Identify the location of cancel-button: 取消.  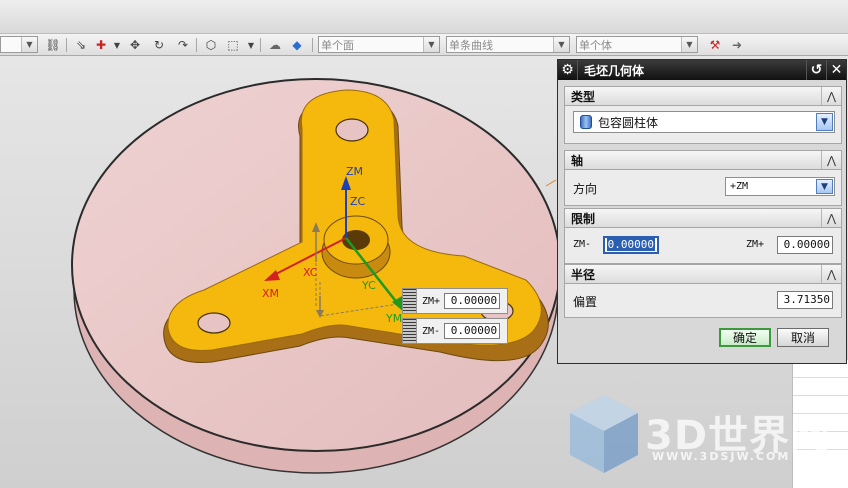
(803, 337).